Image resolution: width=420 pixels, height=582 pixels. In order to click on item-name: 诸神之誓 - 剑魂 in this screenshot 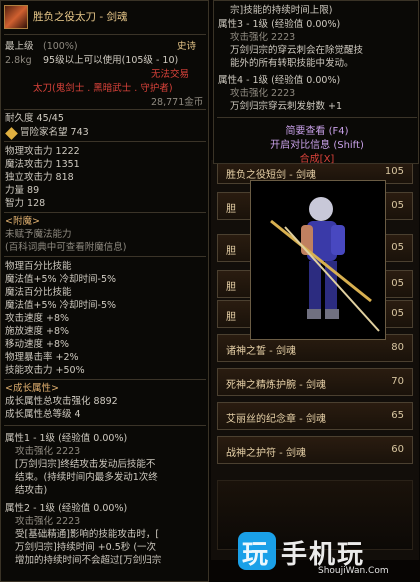, I will do `click(261, 351)`.